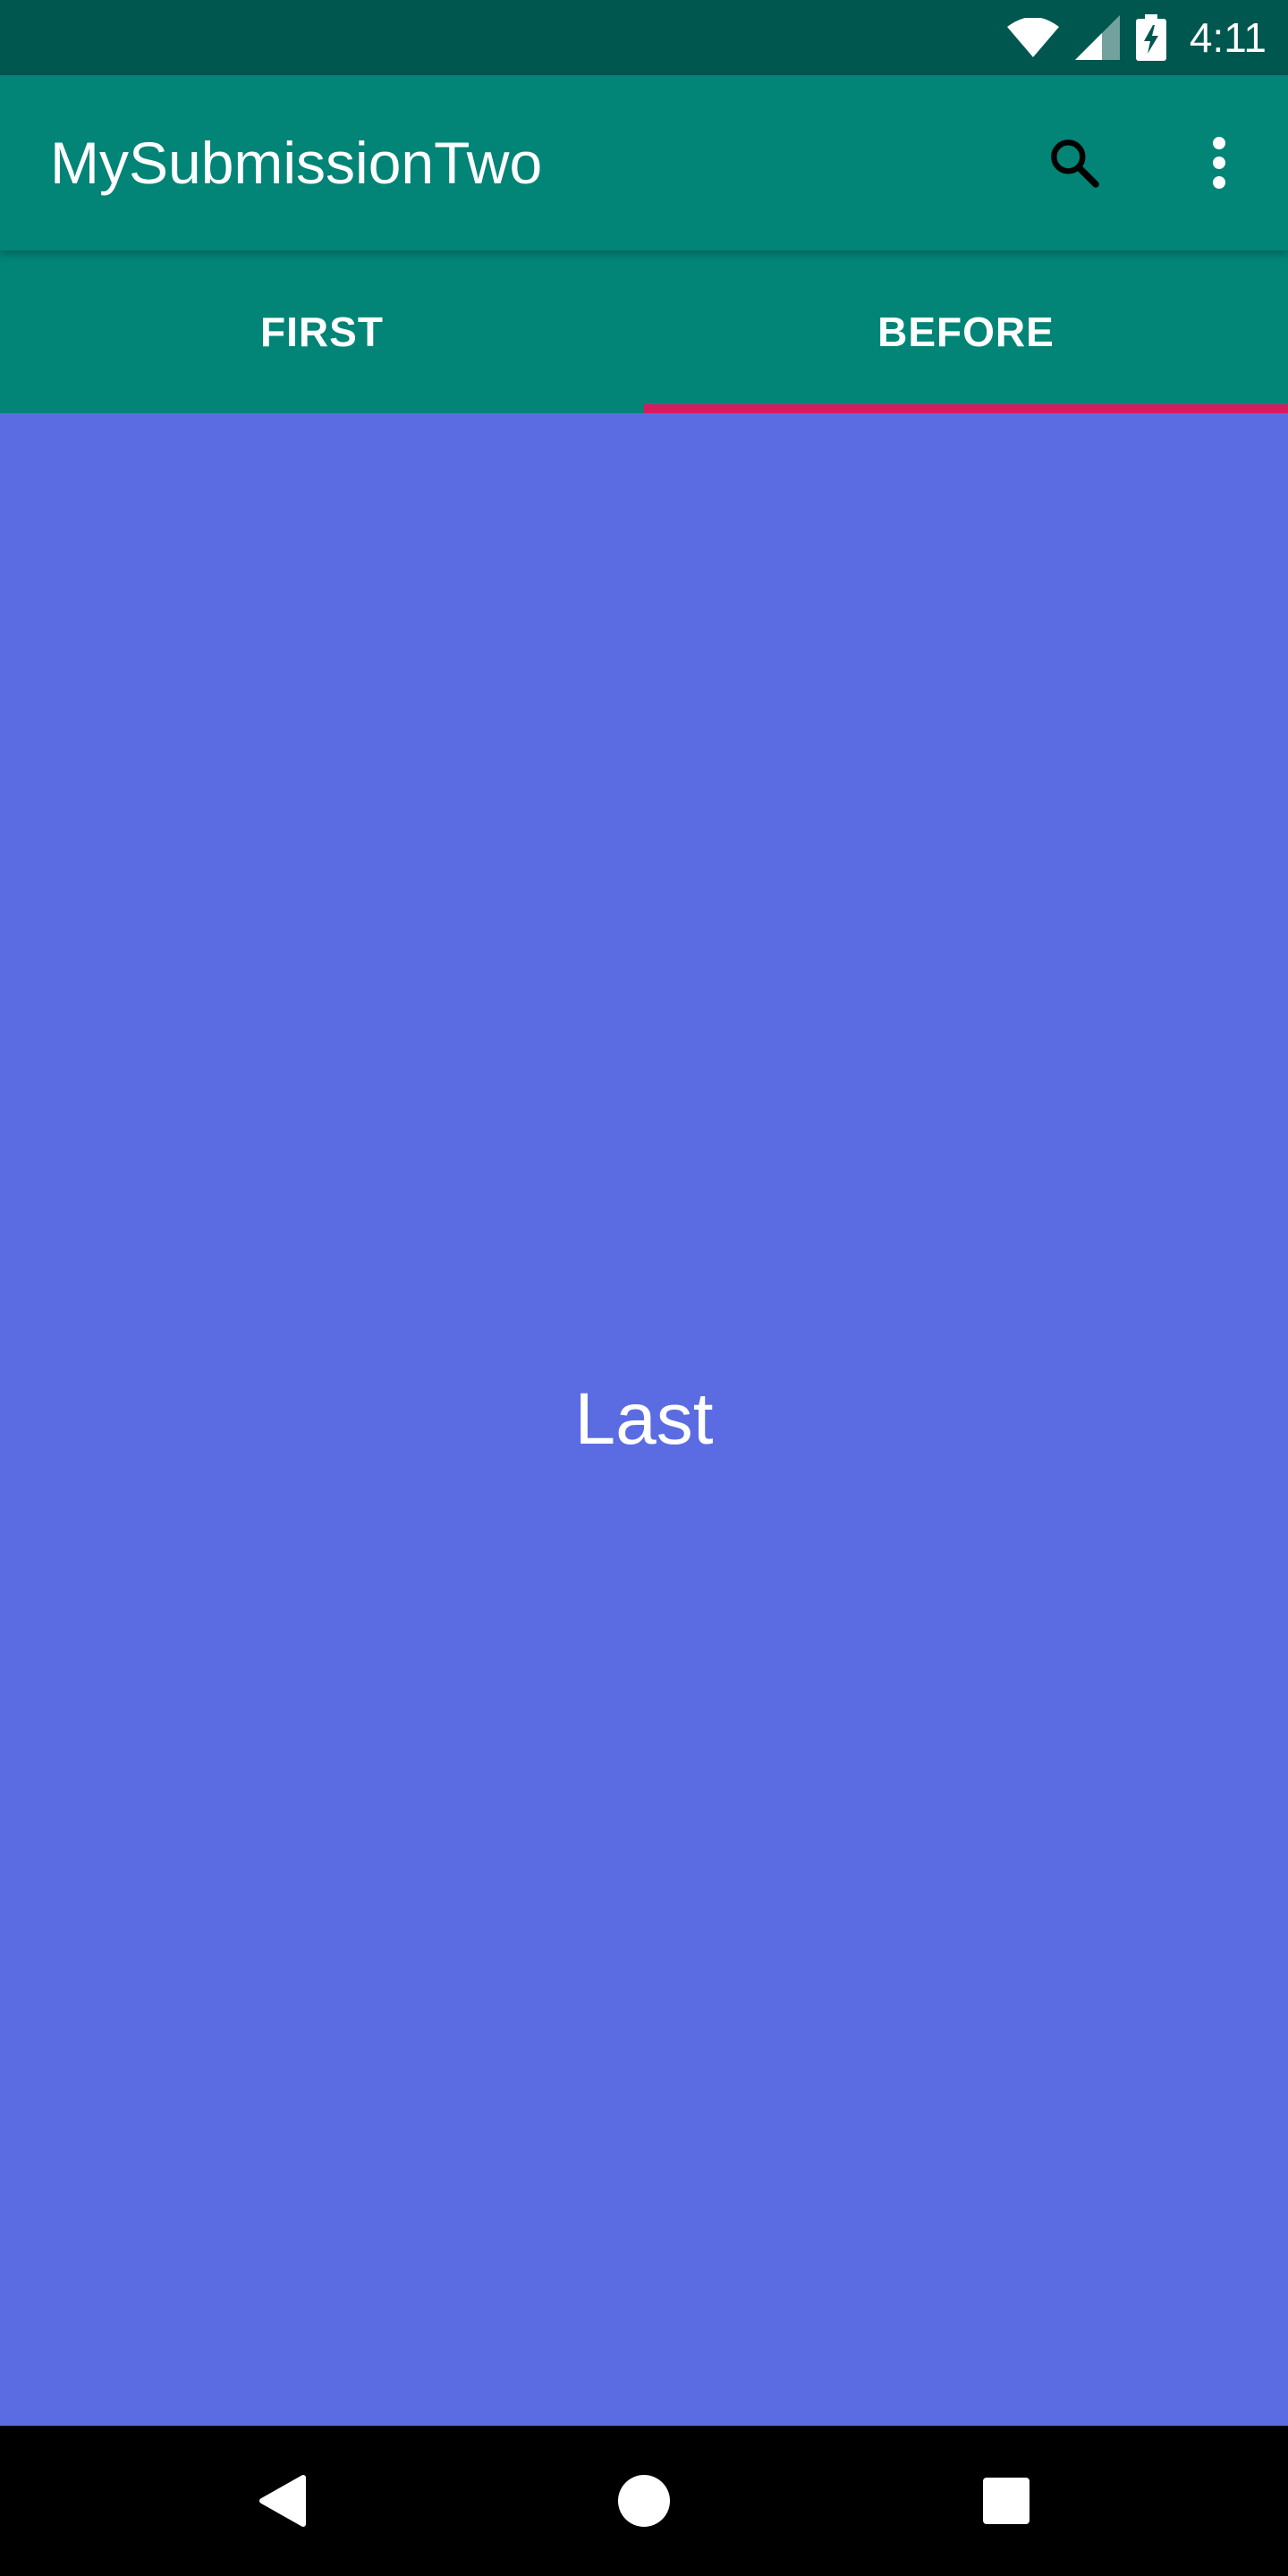 Image resolution: width=1288 pixels, height=2576 pixels. What do you see at coordinates (1228, 37) in the screenshot?
I see `status-time: 4:11` at bounding box center [1228, 37].